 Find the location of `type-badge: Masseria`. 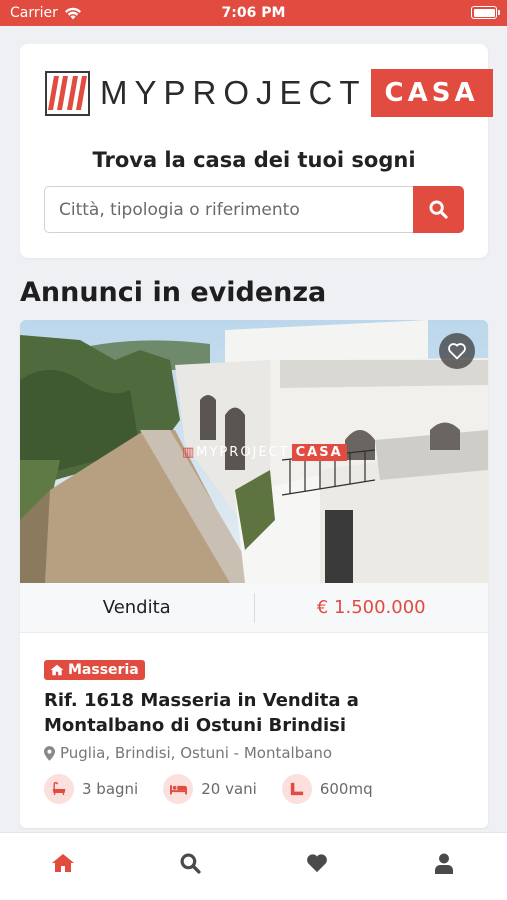

type-badge: Masseria is located at coordinates (94, 670).